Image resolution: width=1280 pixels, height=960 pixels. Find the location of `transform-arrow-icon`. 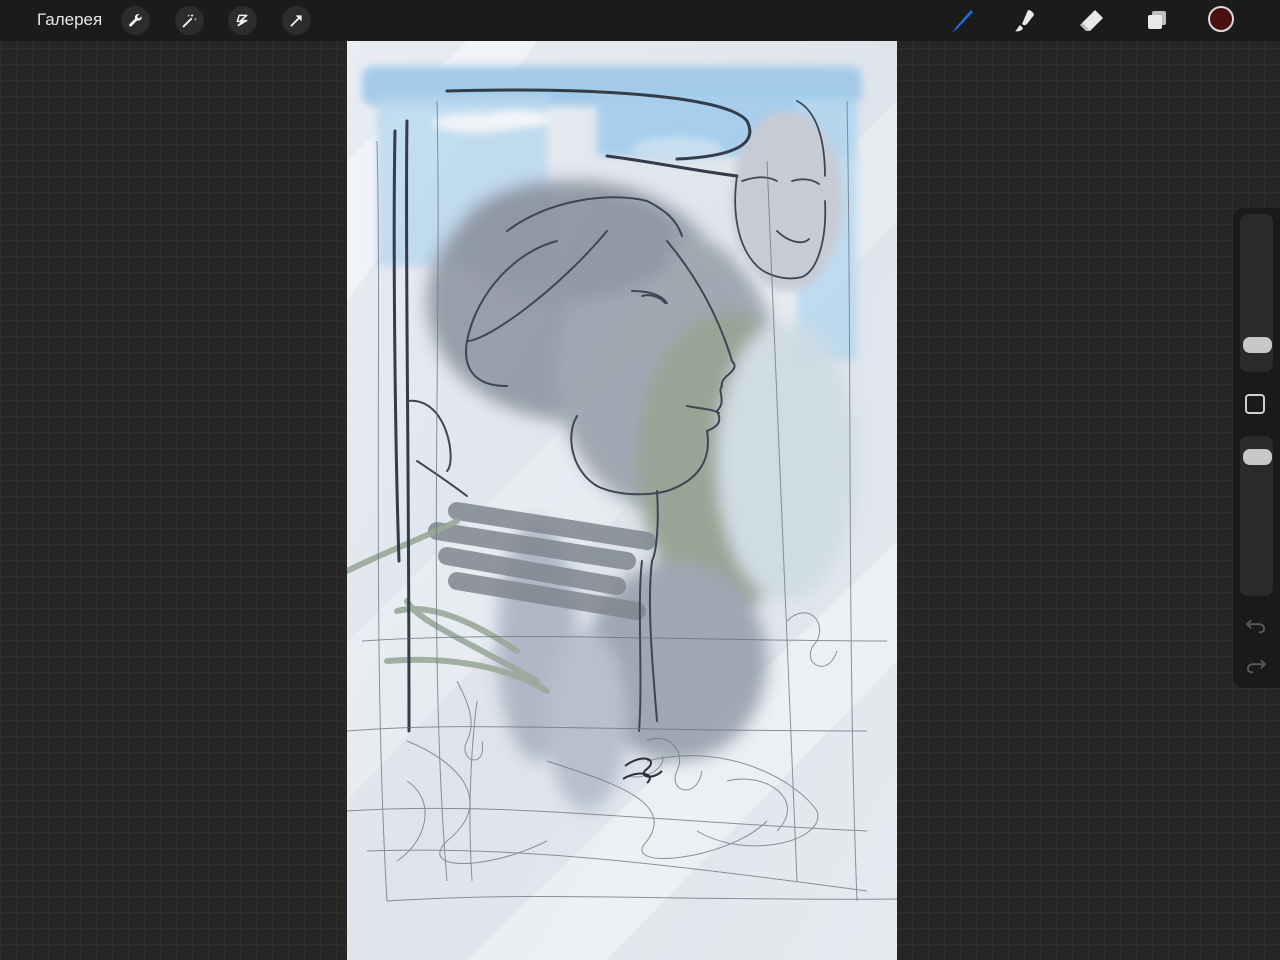

transform-arrow-icon is located at coordinates (296, 21).